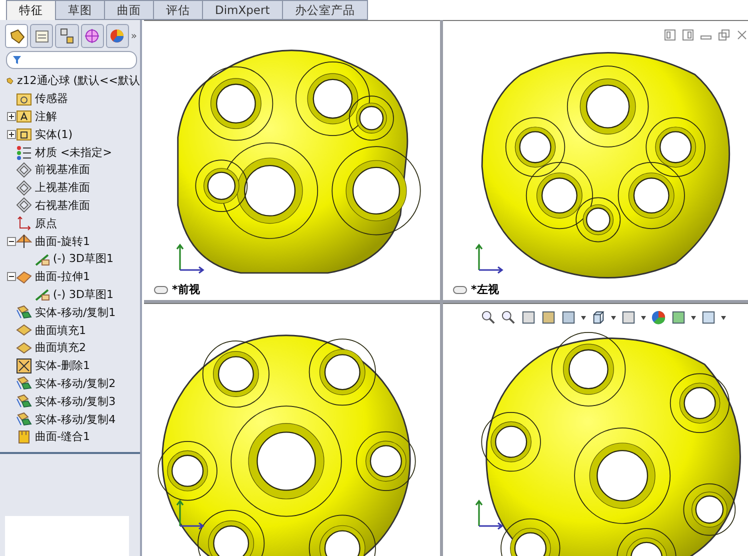 This screenshot has width=748, height=556. What do you see at coordinates (62, 170) in the screenshot?
I see `tree-item-label: 前视基准面` at bounding box center [62, 170].